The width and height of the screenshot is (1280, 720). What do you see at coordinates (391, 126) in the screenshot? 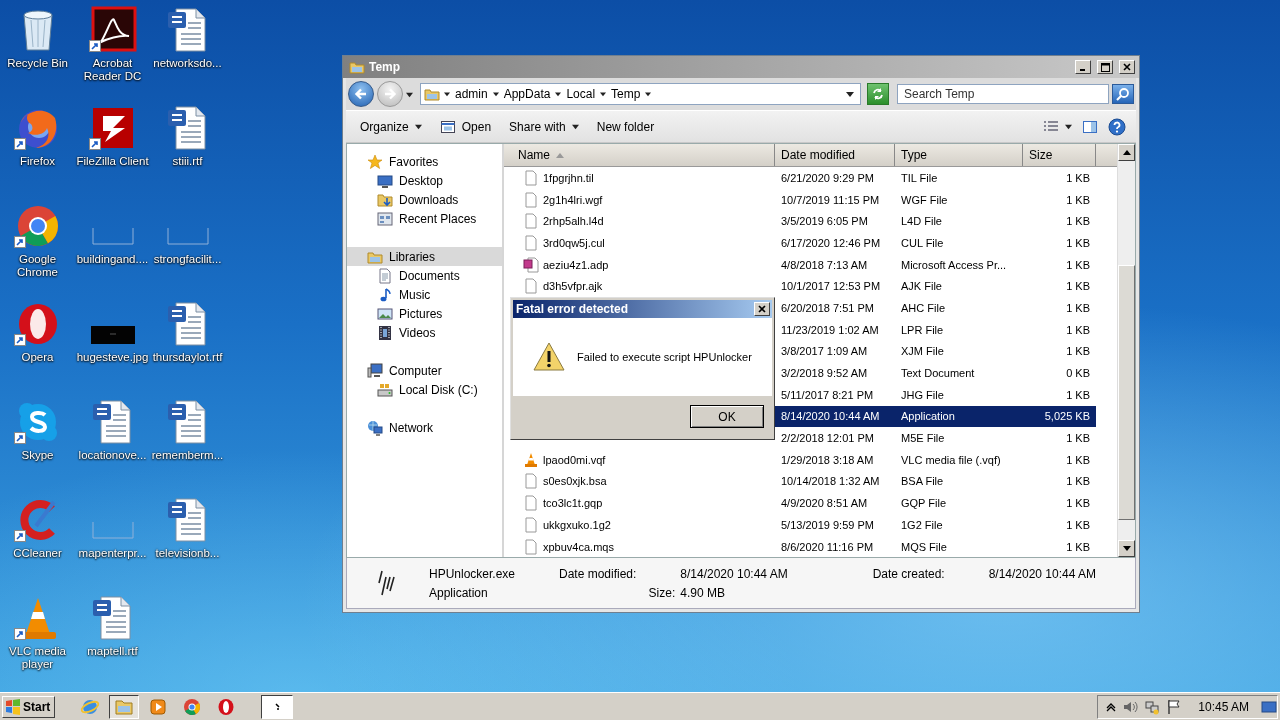
I see `toolbar-menu-button: Organize` at bounding box center [391, 126].